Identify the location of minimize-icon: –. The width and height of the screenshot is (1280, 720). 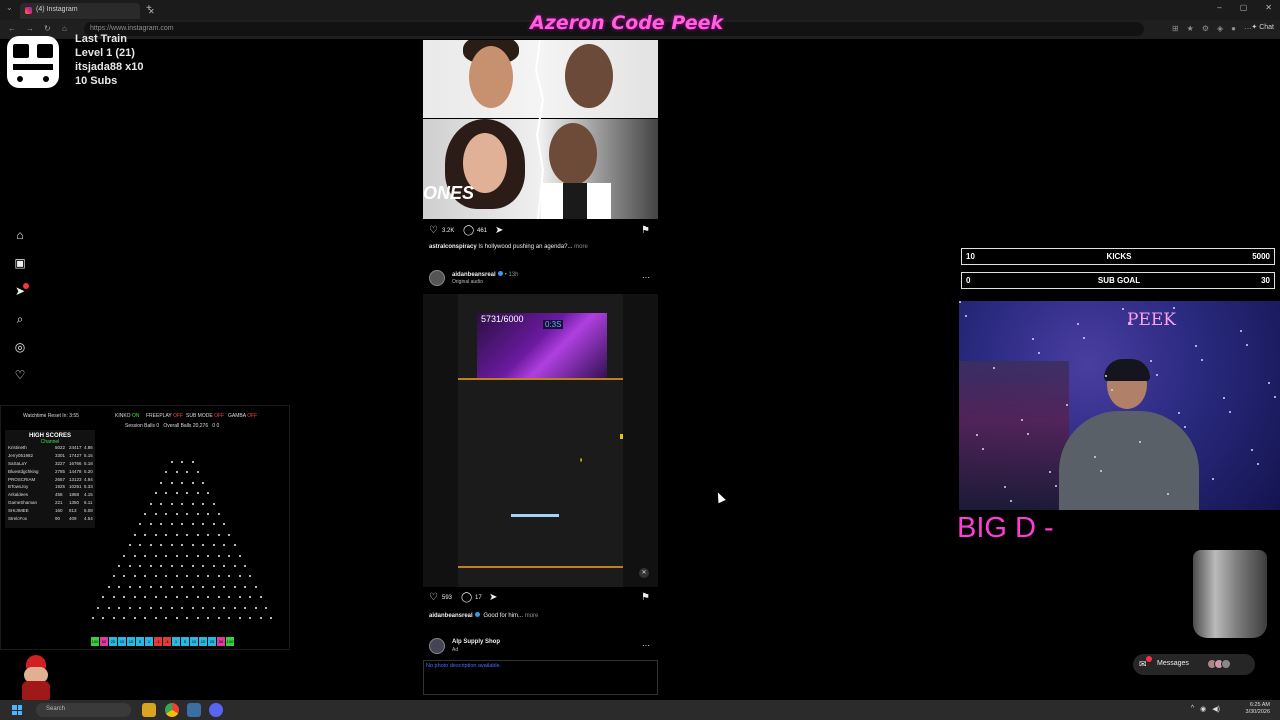
(1219, 7).